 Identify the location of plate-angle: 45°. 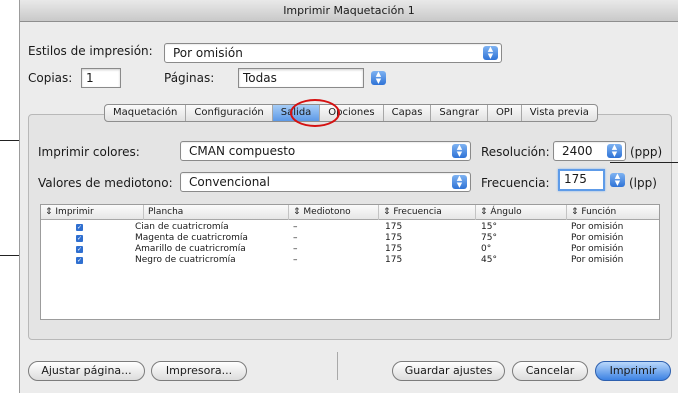
(489, 260).